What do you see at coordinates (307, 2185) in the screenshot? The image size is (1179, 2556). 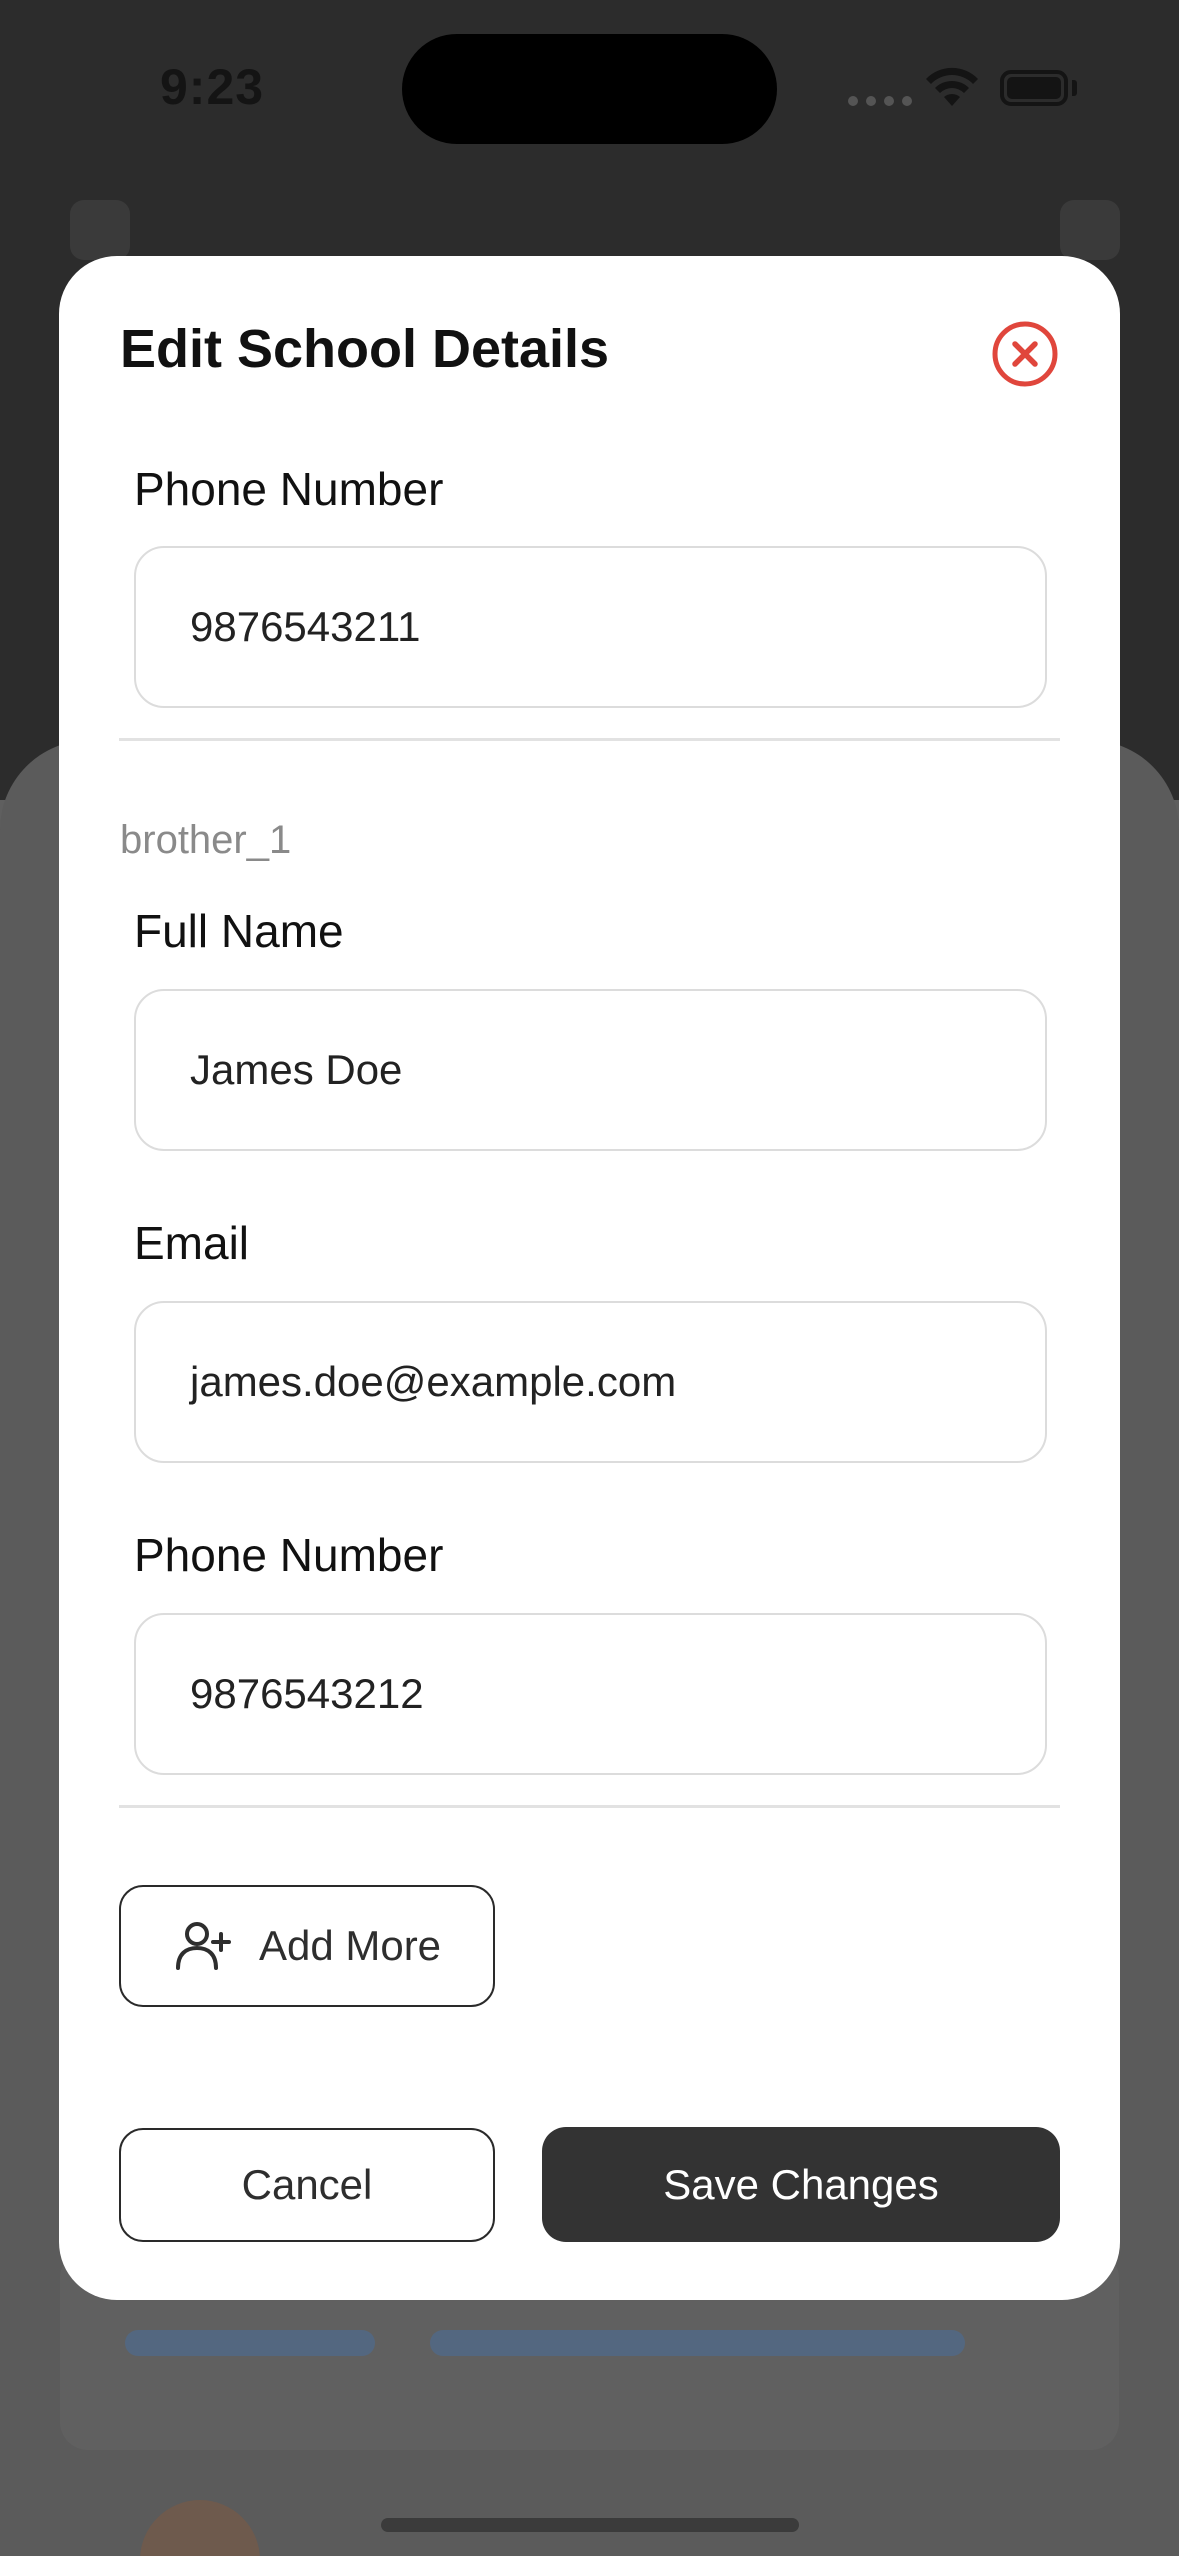 I see `cancel-button: Cancel` at bounding box center [307, 2185].